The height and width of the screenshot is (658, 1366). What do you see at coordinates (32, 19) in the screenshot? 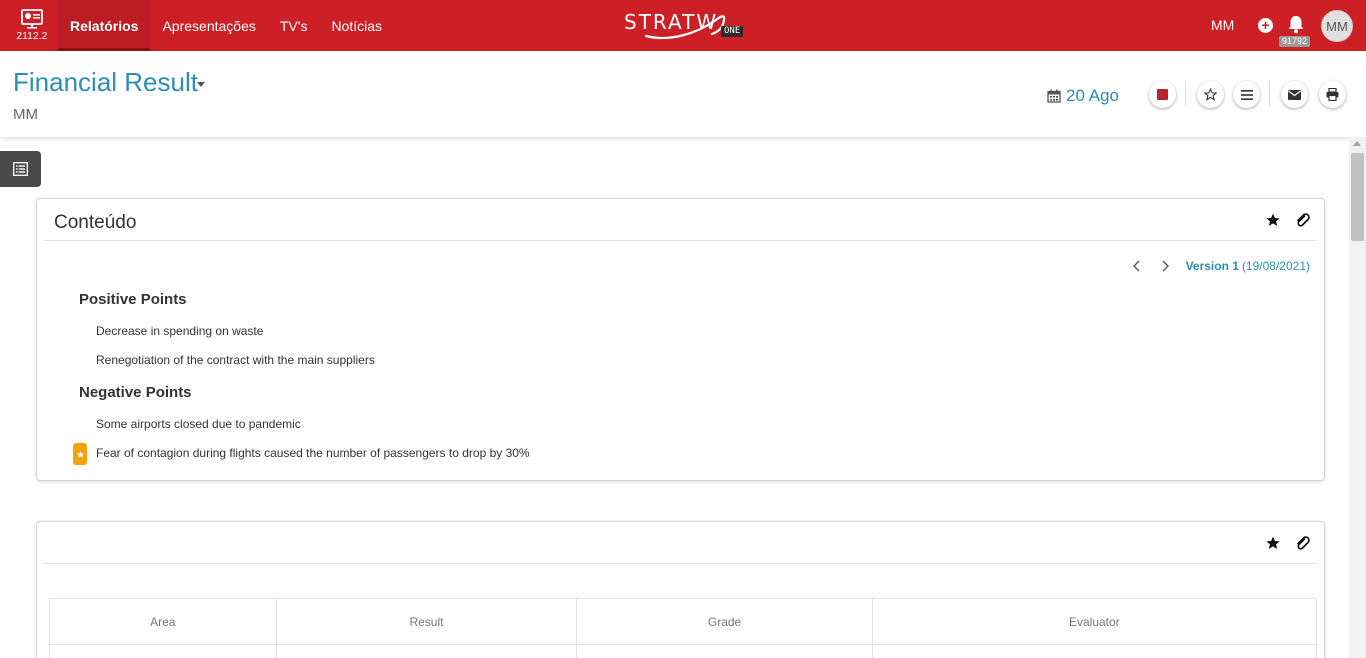
I see `report-screen-icon` at bounding box center [32, 19].